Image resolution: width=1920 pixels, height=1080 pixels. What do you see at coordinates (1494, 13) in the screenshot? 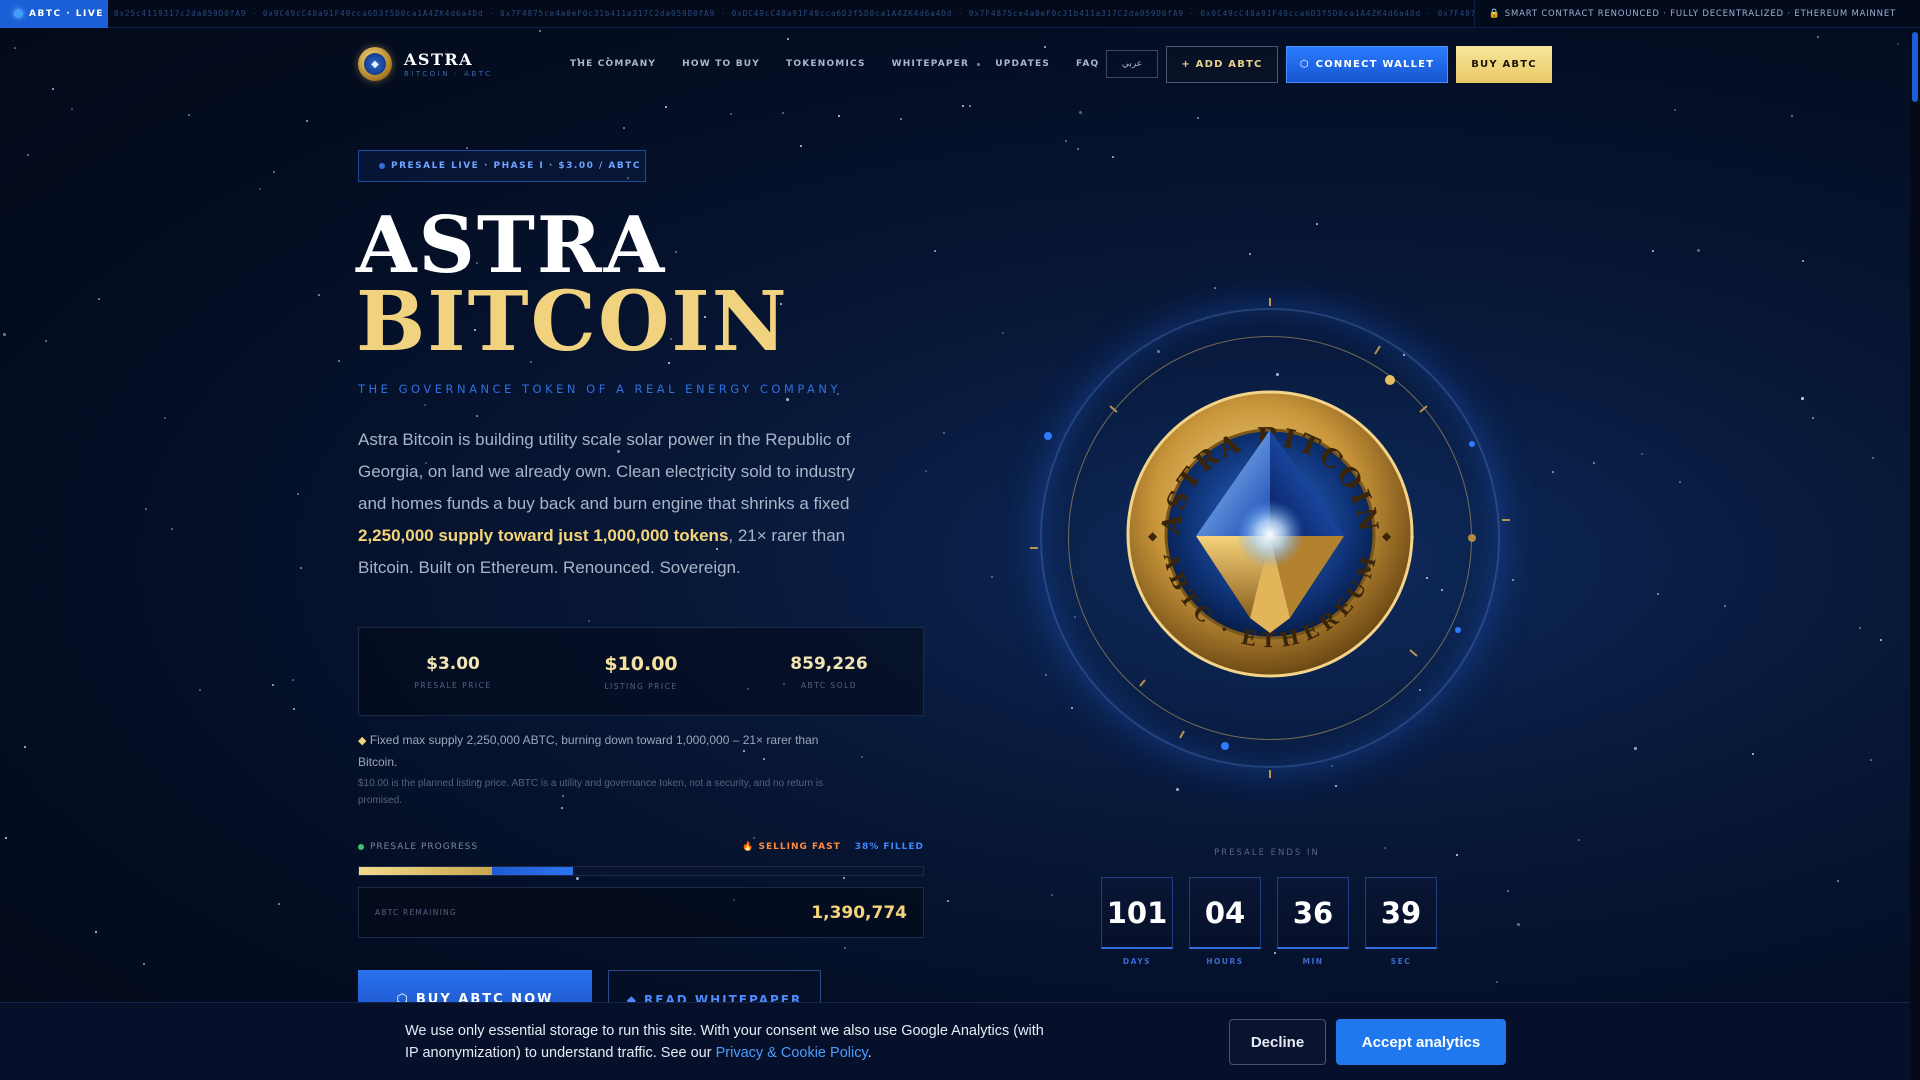
I see `lock-icon: 🔒` at bounding box center [1494, 13].